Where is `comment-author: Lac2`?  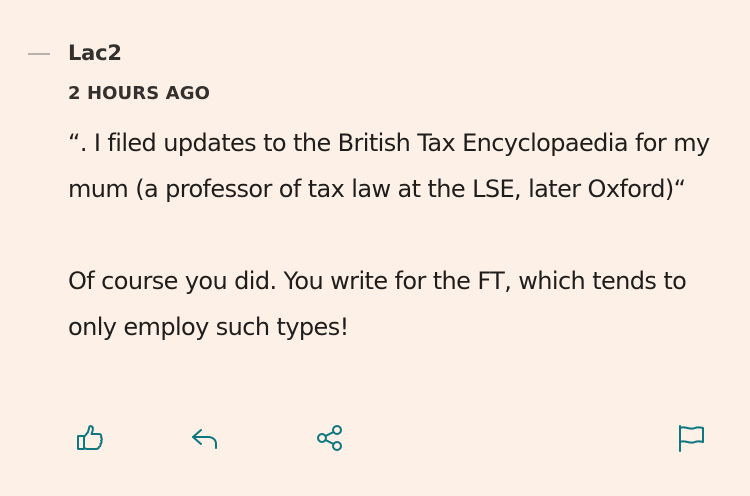
comment-author: Lac2 is located at coordinates (95, 53).